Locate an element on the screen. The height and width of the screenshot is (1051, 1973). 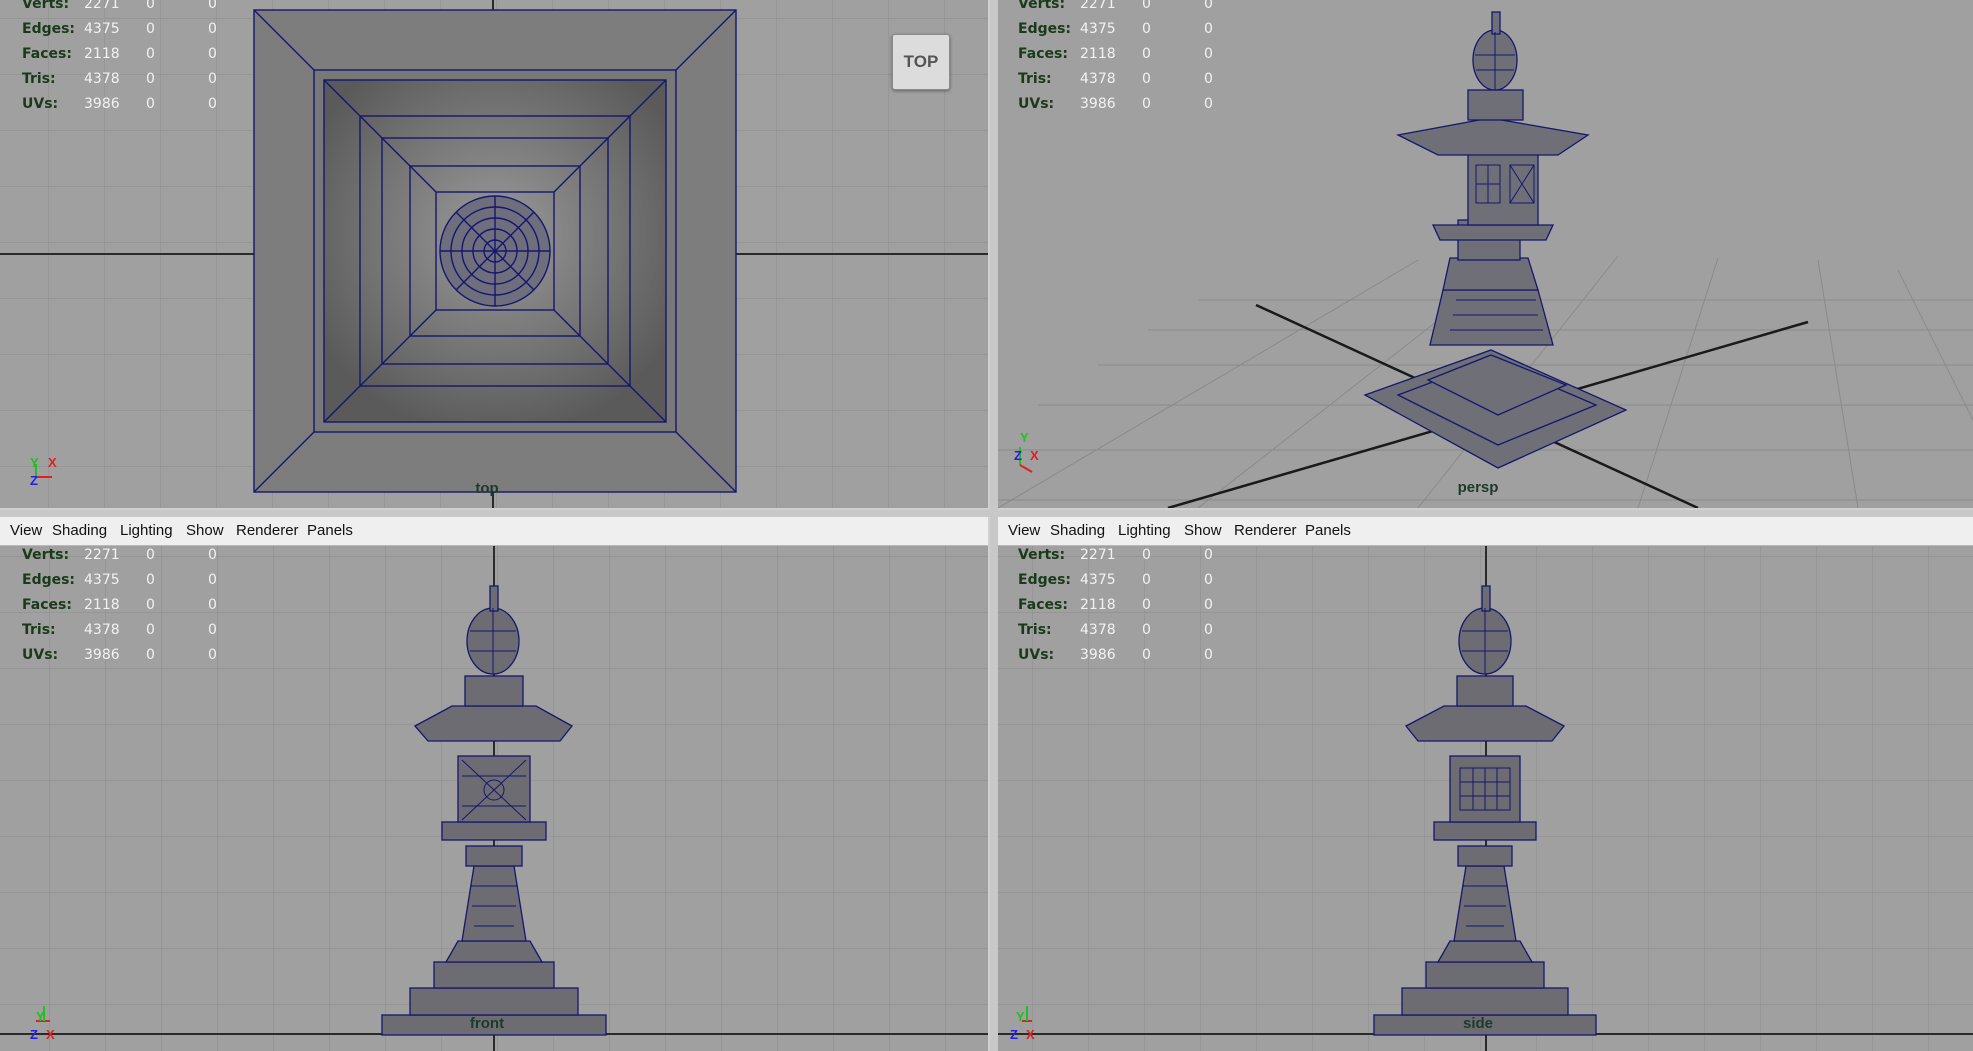
viewport-label-front: front is located at coordinates (487, 1023).